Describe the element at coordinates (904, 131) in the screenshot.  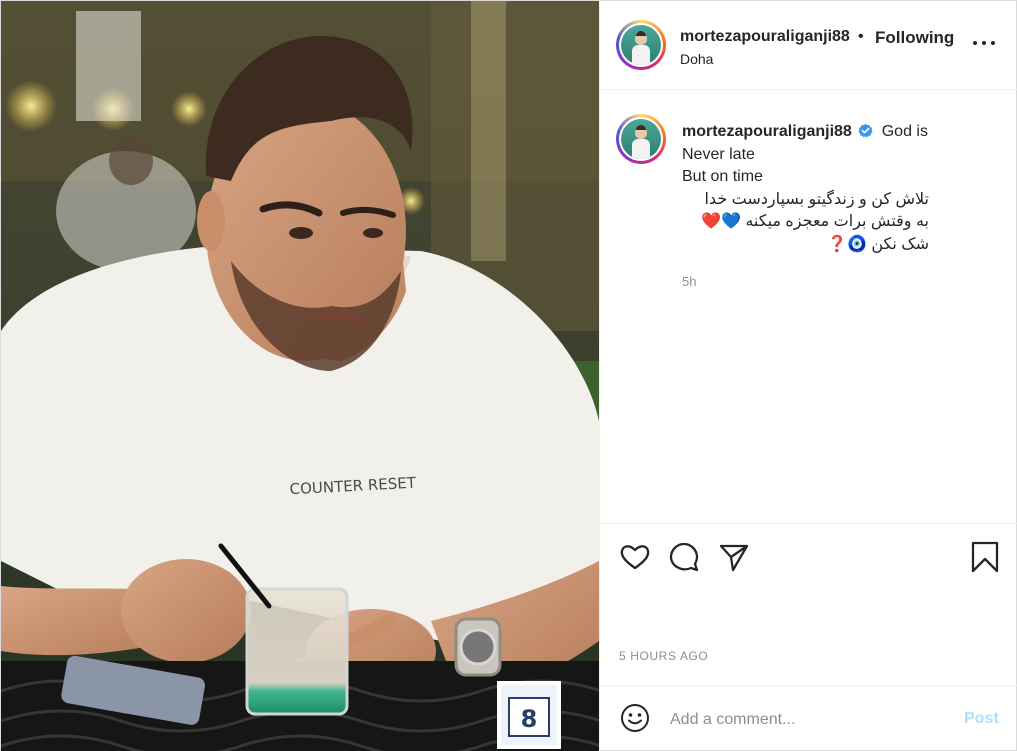
I see `caption-line-1: God is` at that location.